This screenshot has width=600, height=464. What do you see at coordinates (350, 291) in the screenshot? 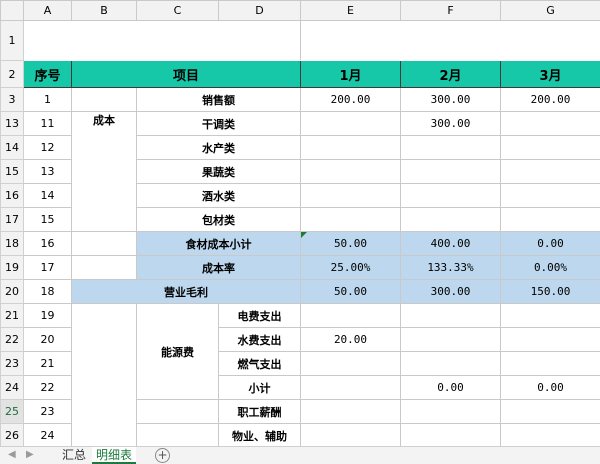
I see `cell-value: 50.00` at bounding box center [350, 291].